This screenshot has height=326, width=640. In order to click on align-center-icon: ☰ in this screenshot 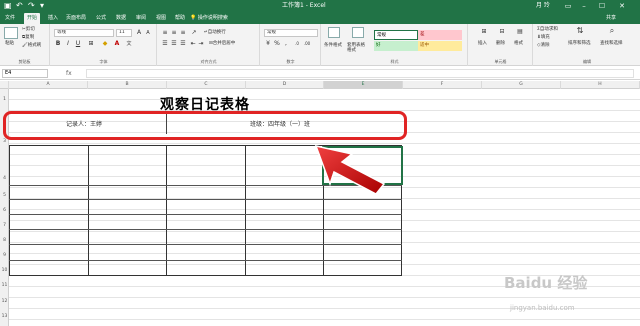, I will do `click(174, 44)`.